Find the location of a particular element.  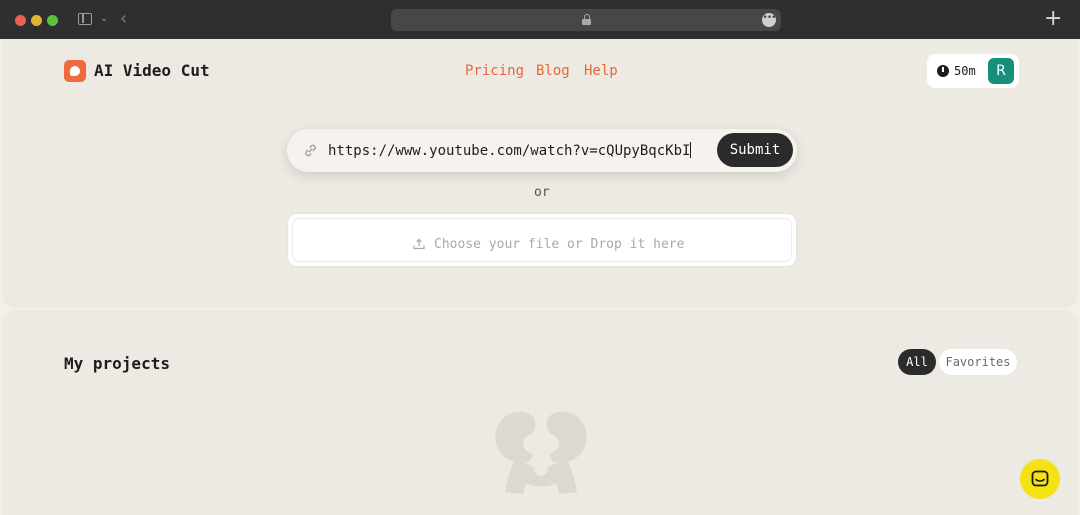

sidebar-toggle-icon is located at coordinates (85, 19).